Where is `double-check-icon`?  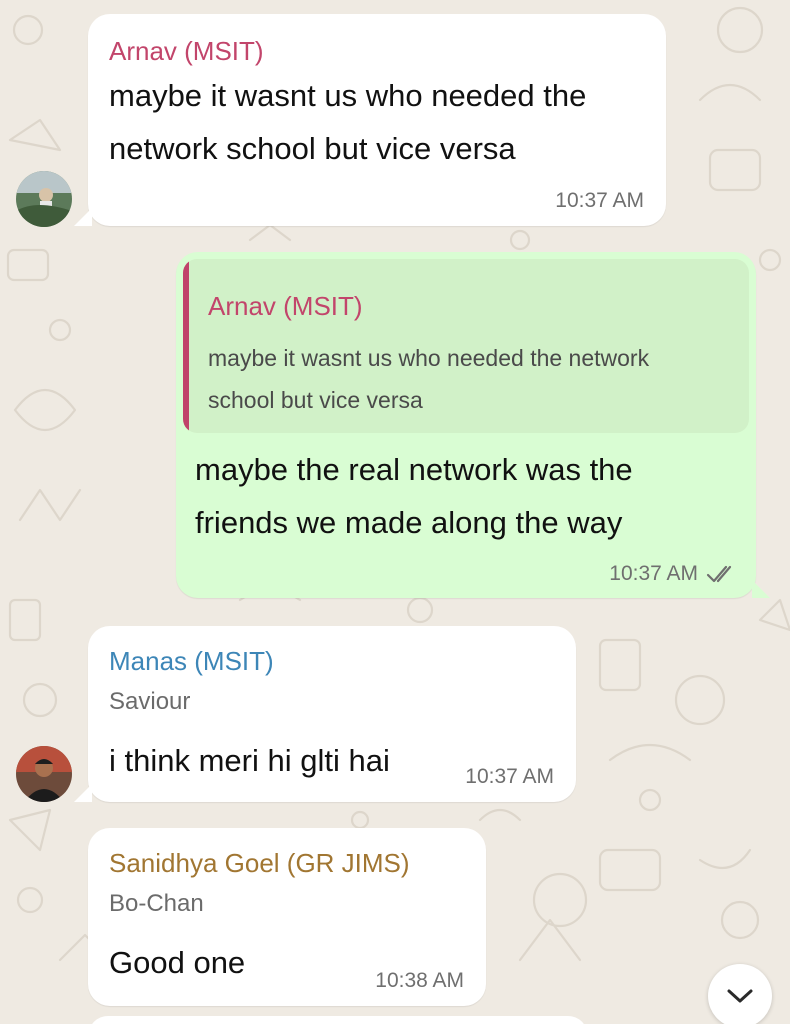 double-check-icon is located at coordinates (719, 574).